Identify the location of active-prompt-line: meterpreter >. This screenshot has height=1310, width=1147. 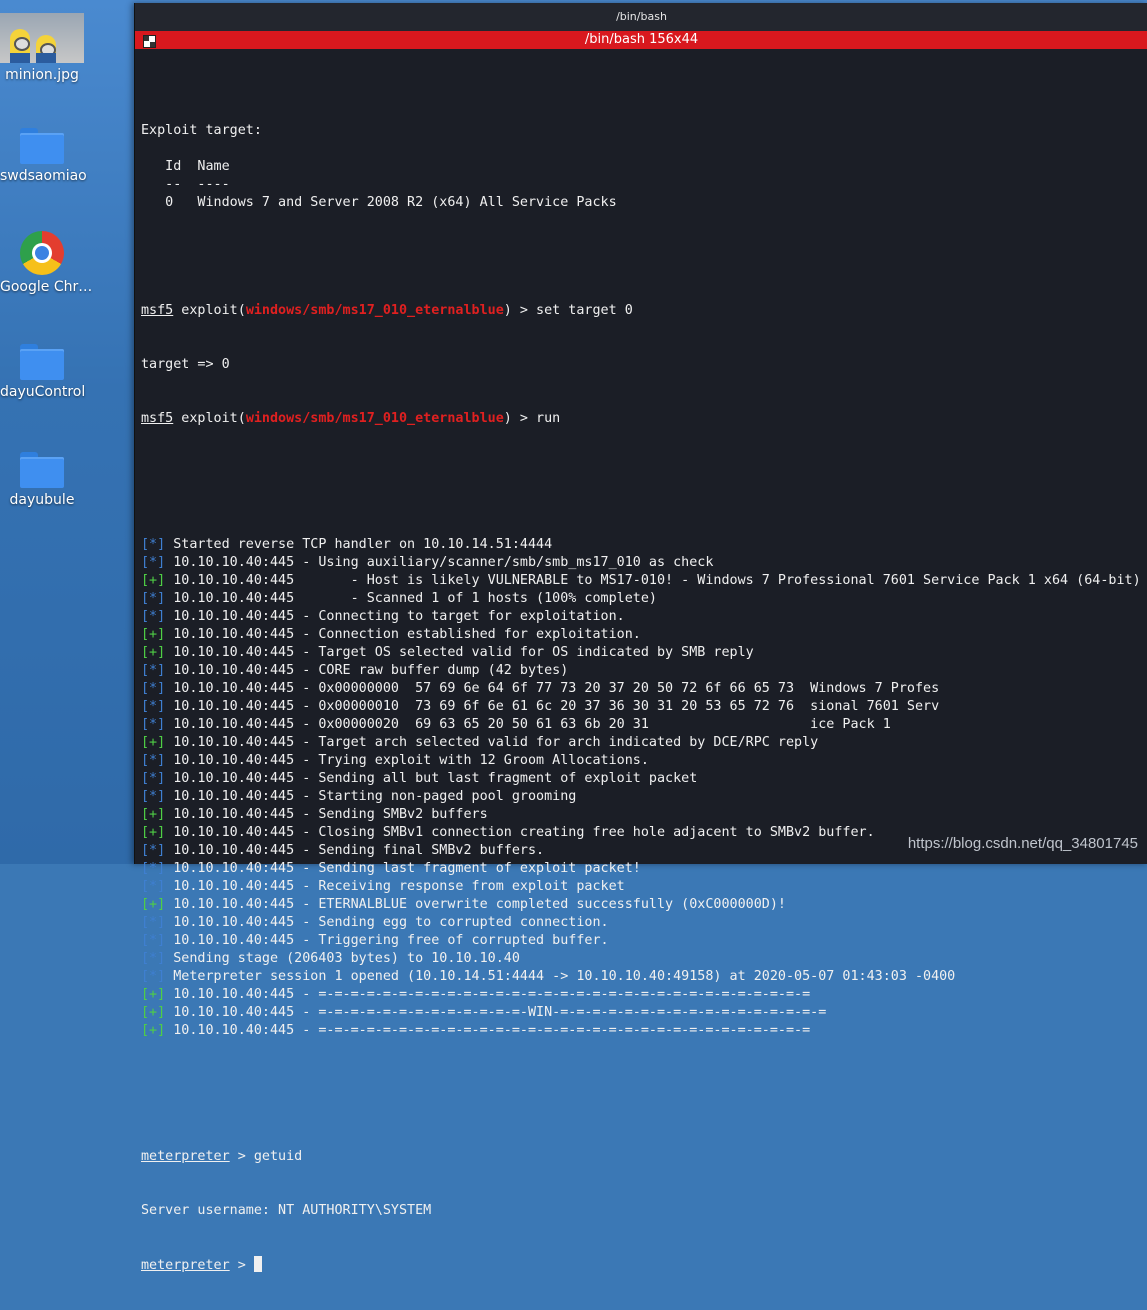
(641, 1265).